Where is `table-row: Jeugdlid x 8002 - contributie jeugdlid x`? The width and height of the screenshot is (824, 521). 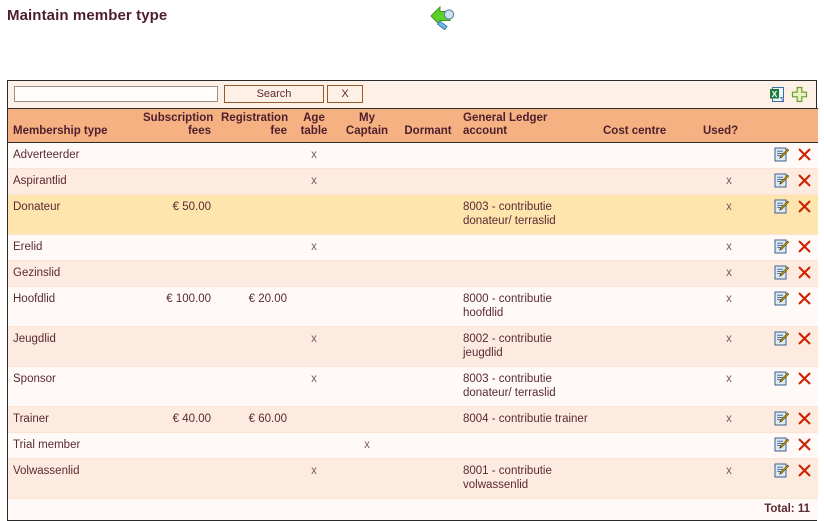 table-row: Jeugdlid x 8002 - contributie jeugdlid x is located at coordinates (413, 346).